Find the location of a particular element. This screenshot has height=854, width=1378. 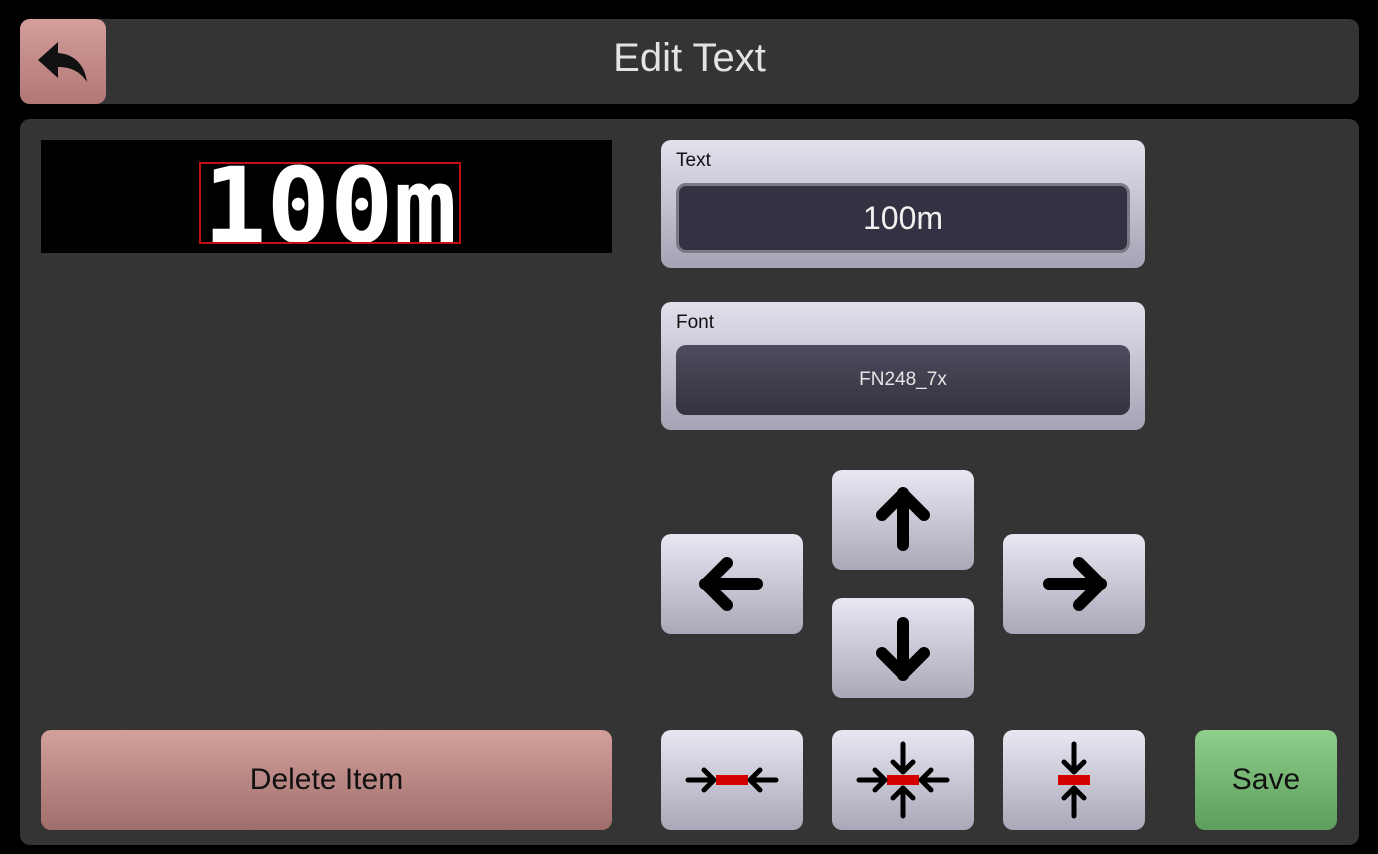

center-vertical-icon is located at coordinates (1074, 780).